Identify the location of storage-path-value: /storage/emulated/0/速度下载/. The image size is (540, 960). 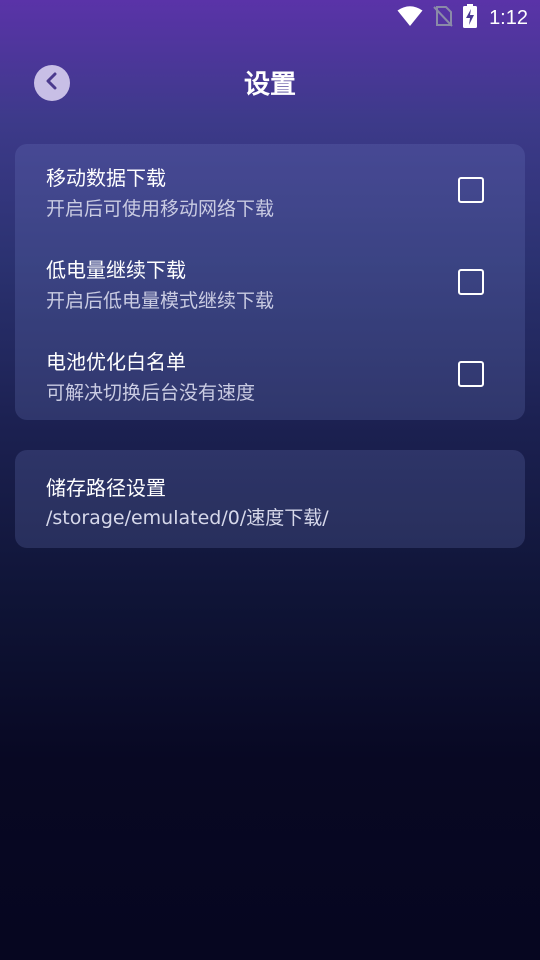
(187, 518).